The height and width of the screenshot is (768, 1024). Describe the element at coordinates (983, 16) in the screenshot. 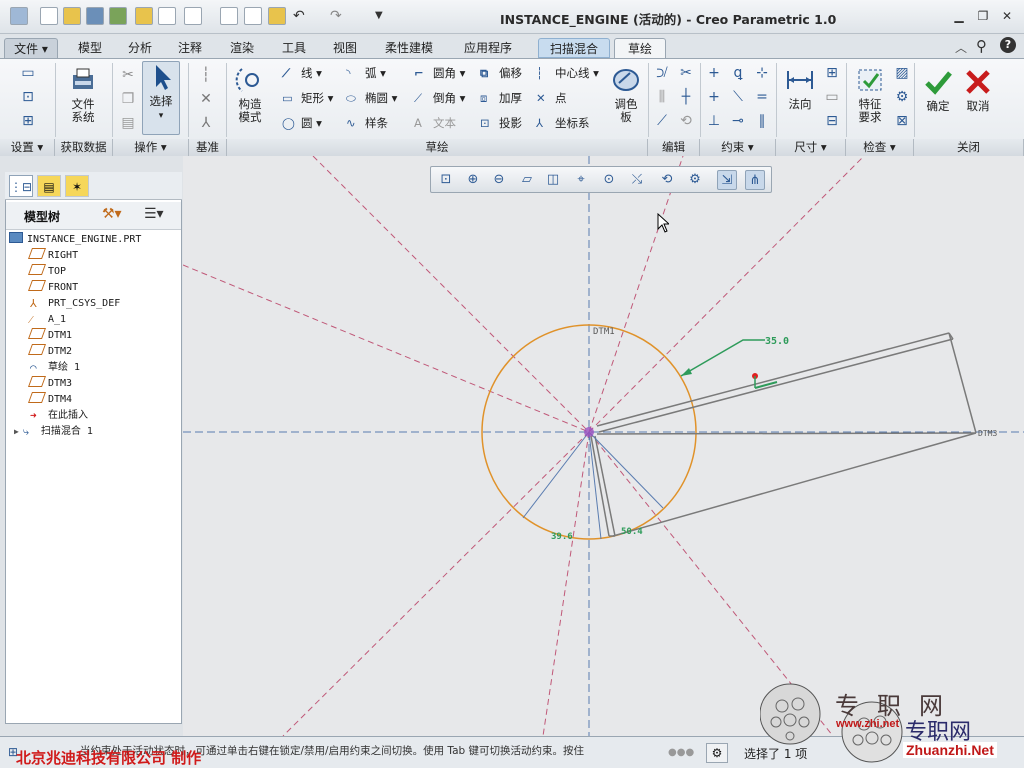

I see `restore-button: ❐` at that location.